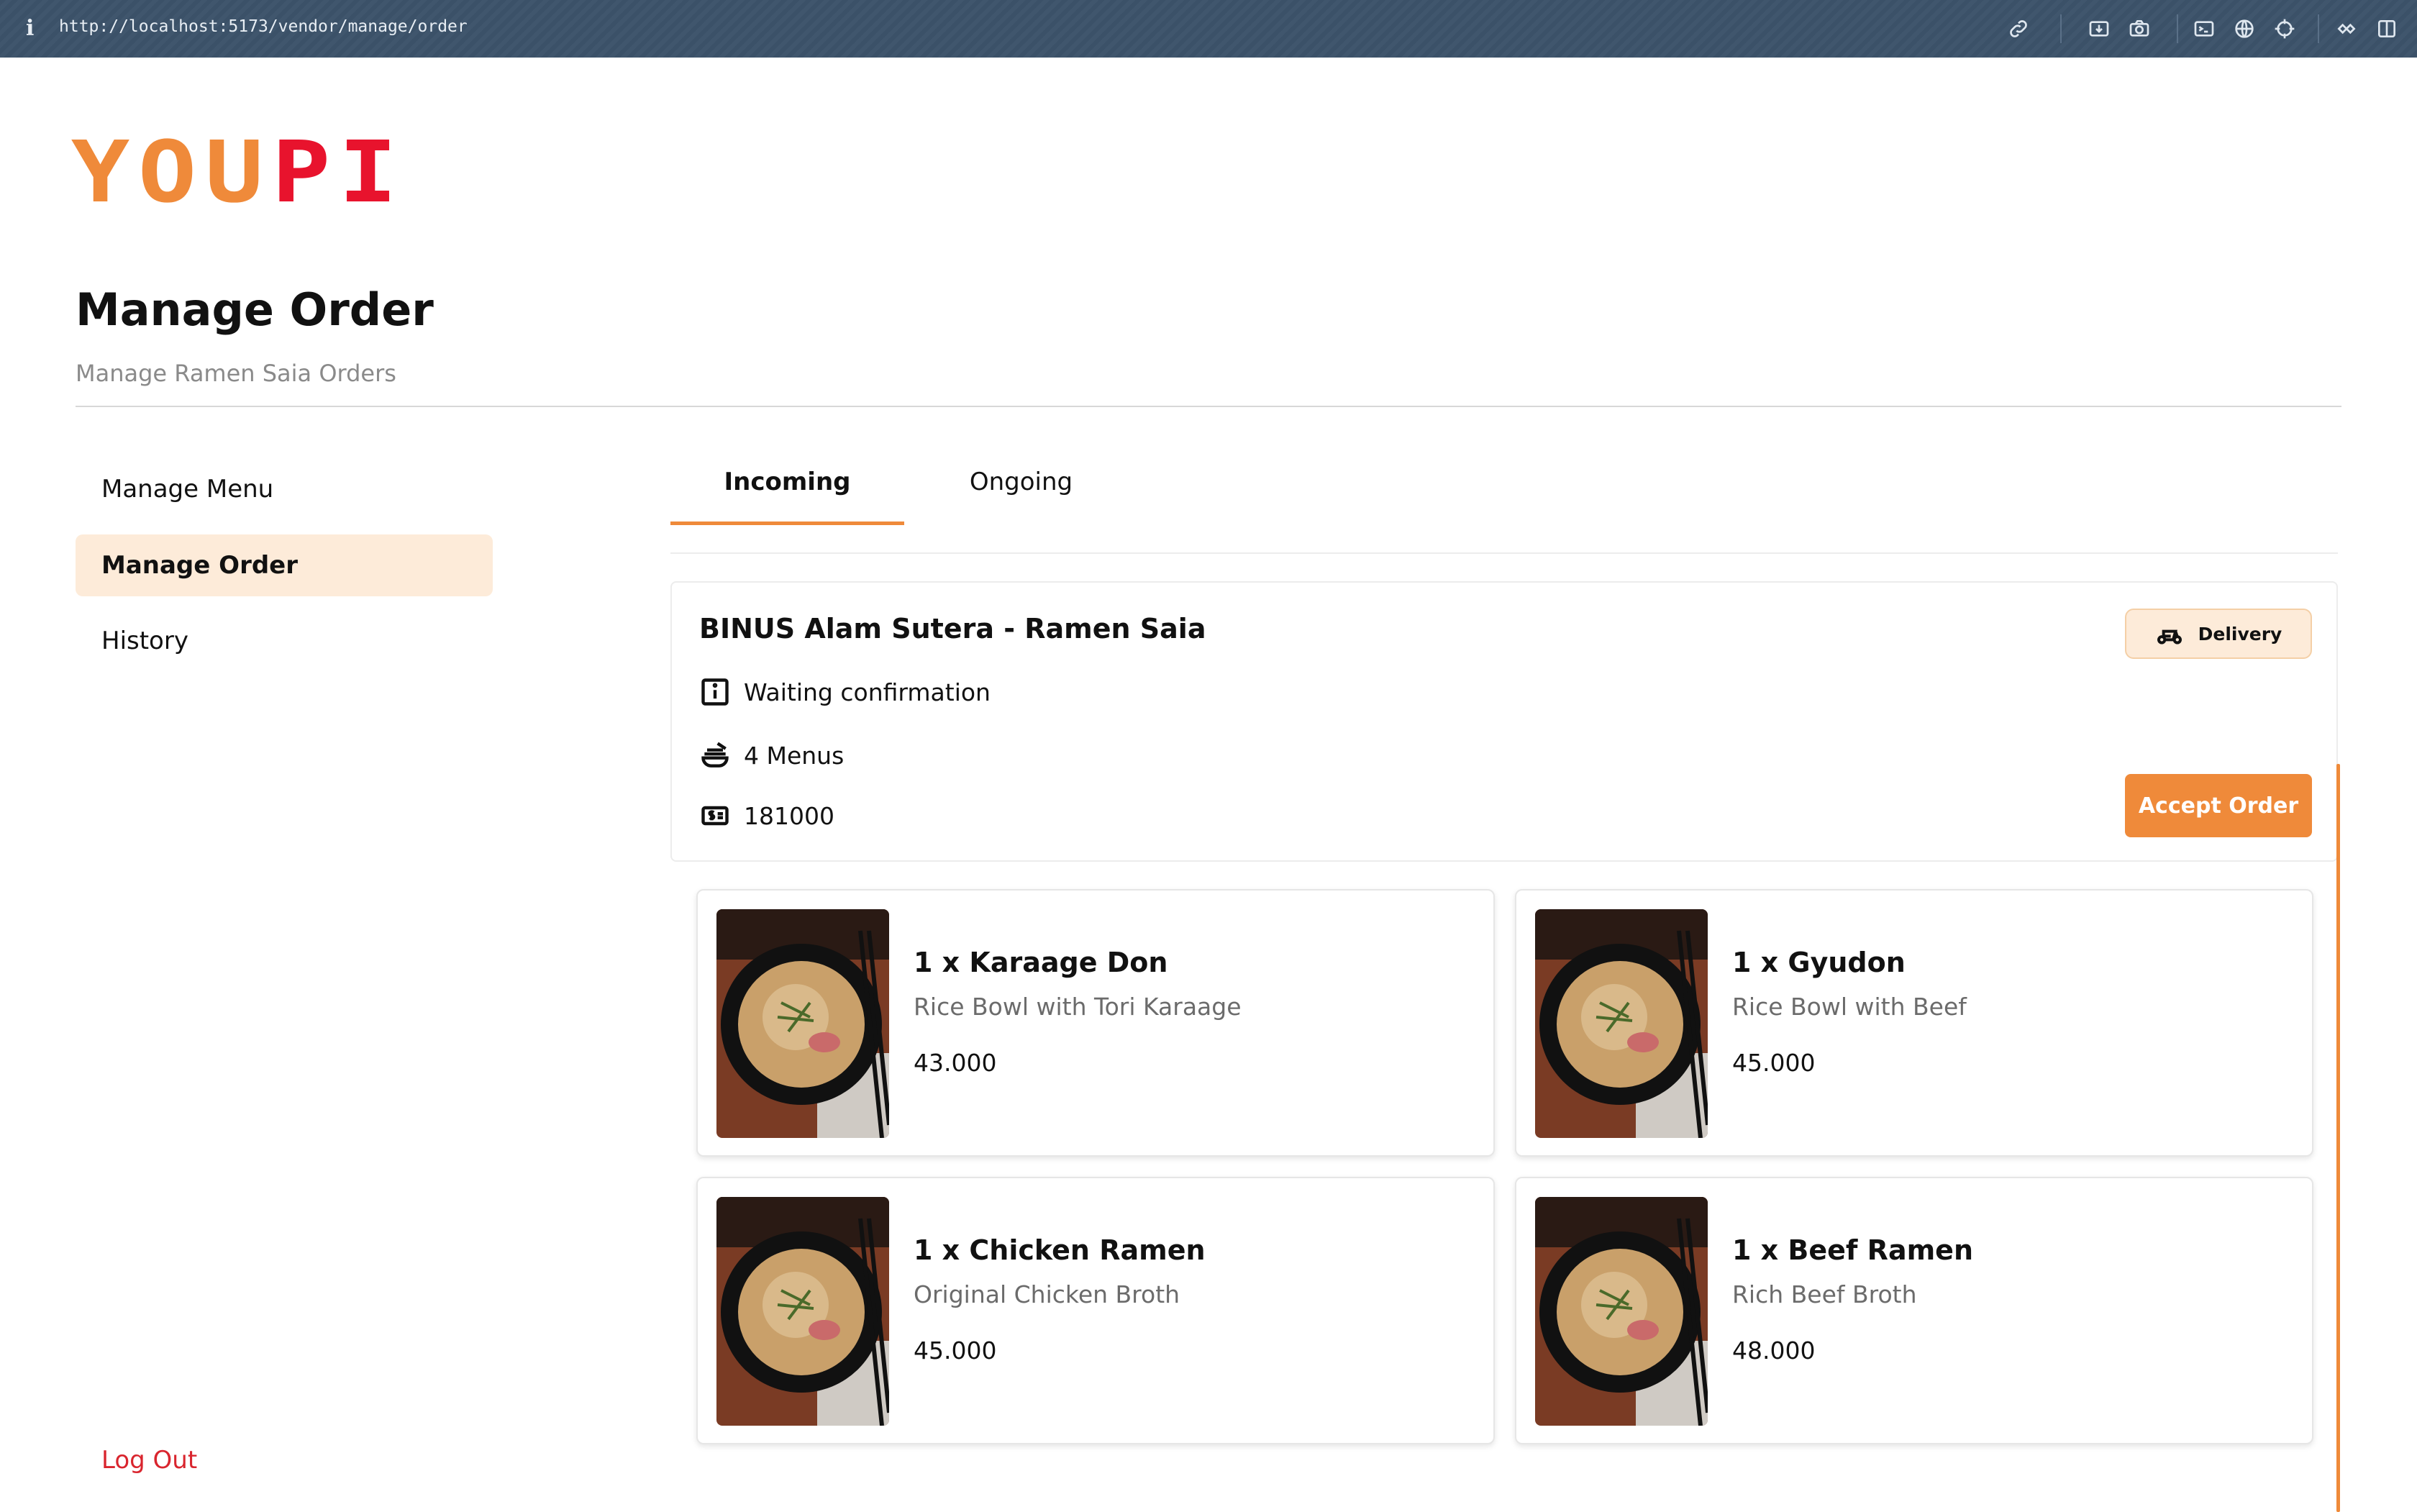  I want to click on page-subtitle: Manage Ramen Saia Orders, so click(236, 373).